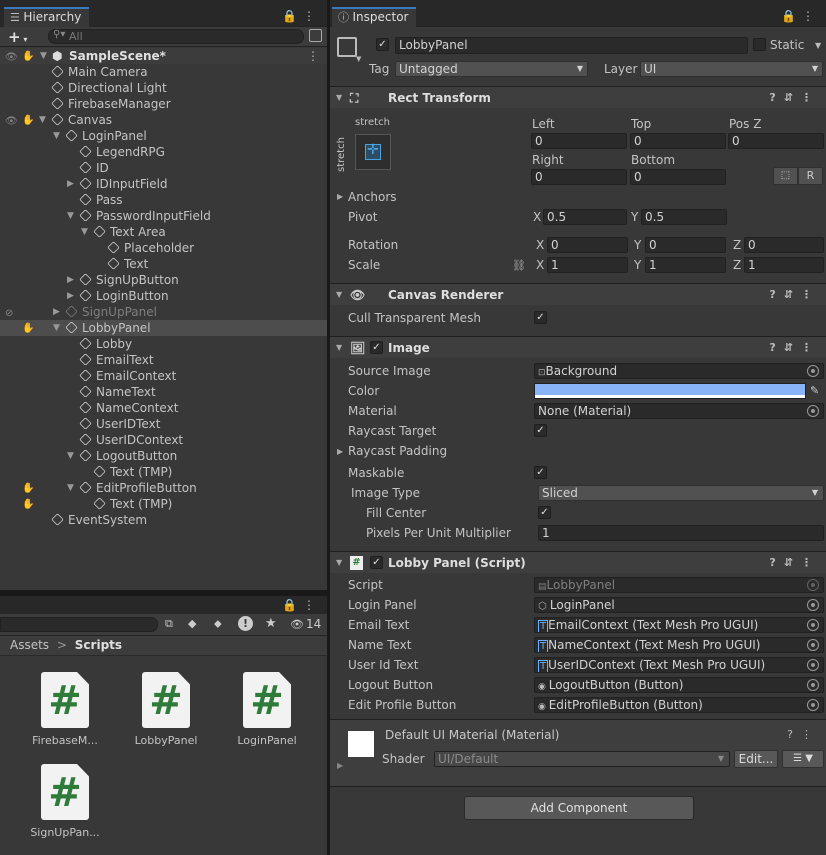  What do you see at coordinates (678, 177) in the screenshot?
I see `bottom-field: 0` at bounding box center [678, 177].